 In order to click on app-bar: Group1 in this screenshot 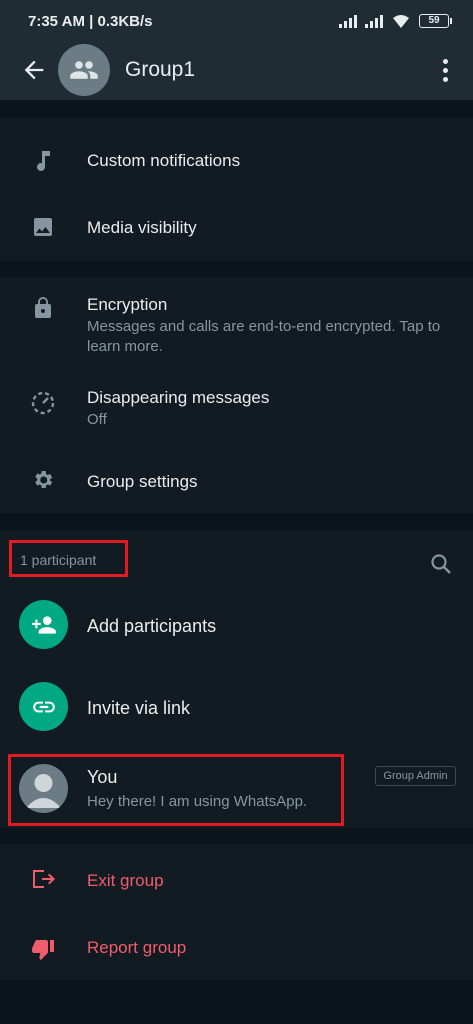, I will do `click(236, 71)`.